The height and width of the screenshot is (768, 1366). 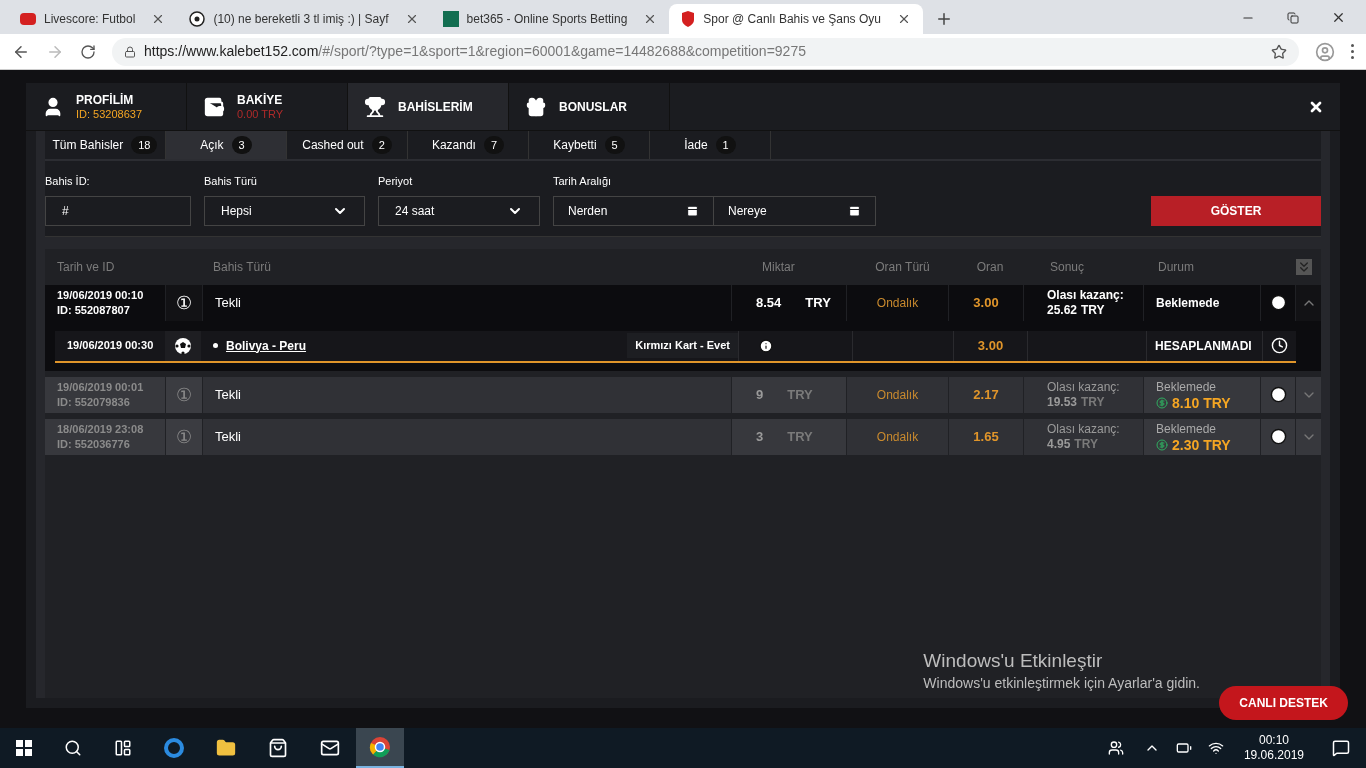 I want to click on reload-icon, so click(x=88, y=51).